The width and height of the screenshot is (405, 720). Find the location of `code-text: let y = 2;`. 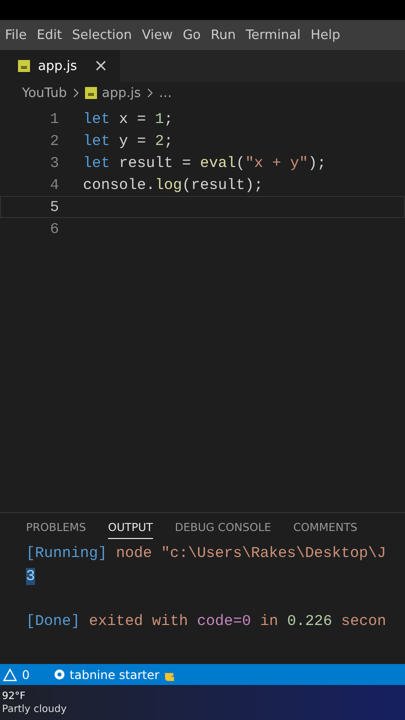

code-text: let y = 2; is located at coordinates (128, 141).